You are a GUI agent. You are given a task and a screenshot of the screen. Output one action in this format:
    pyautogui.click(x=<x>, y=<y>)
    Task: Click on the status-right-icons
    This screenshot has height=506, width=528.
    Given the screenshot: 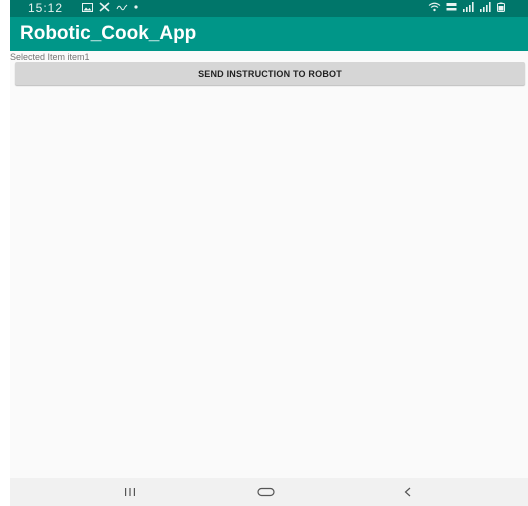 What is the action you would take?
    pyautogui.click(x=467, y=7)
    